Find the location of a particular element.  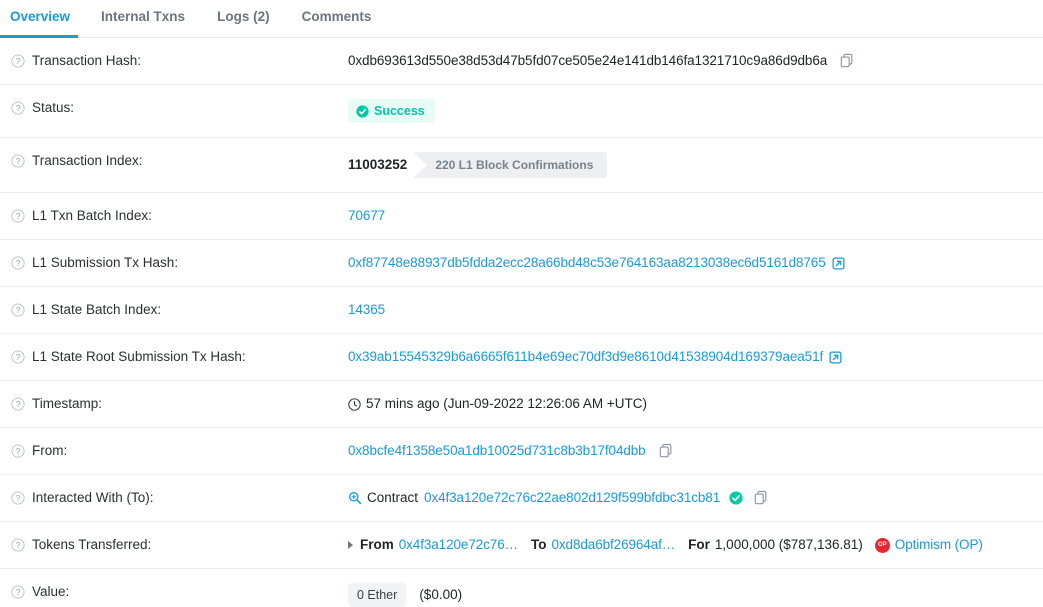

tab-overview: Overview is located at coordinates (39, 19).